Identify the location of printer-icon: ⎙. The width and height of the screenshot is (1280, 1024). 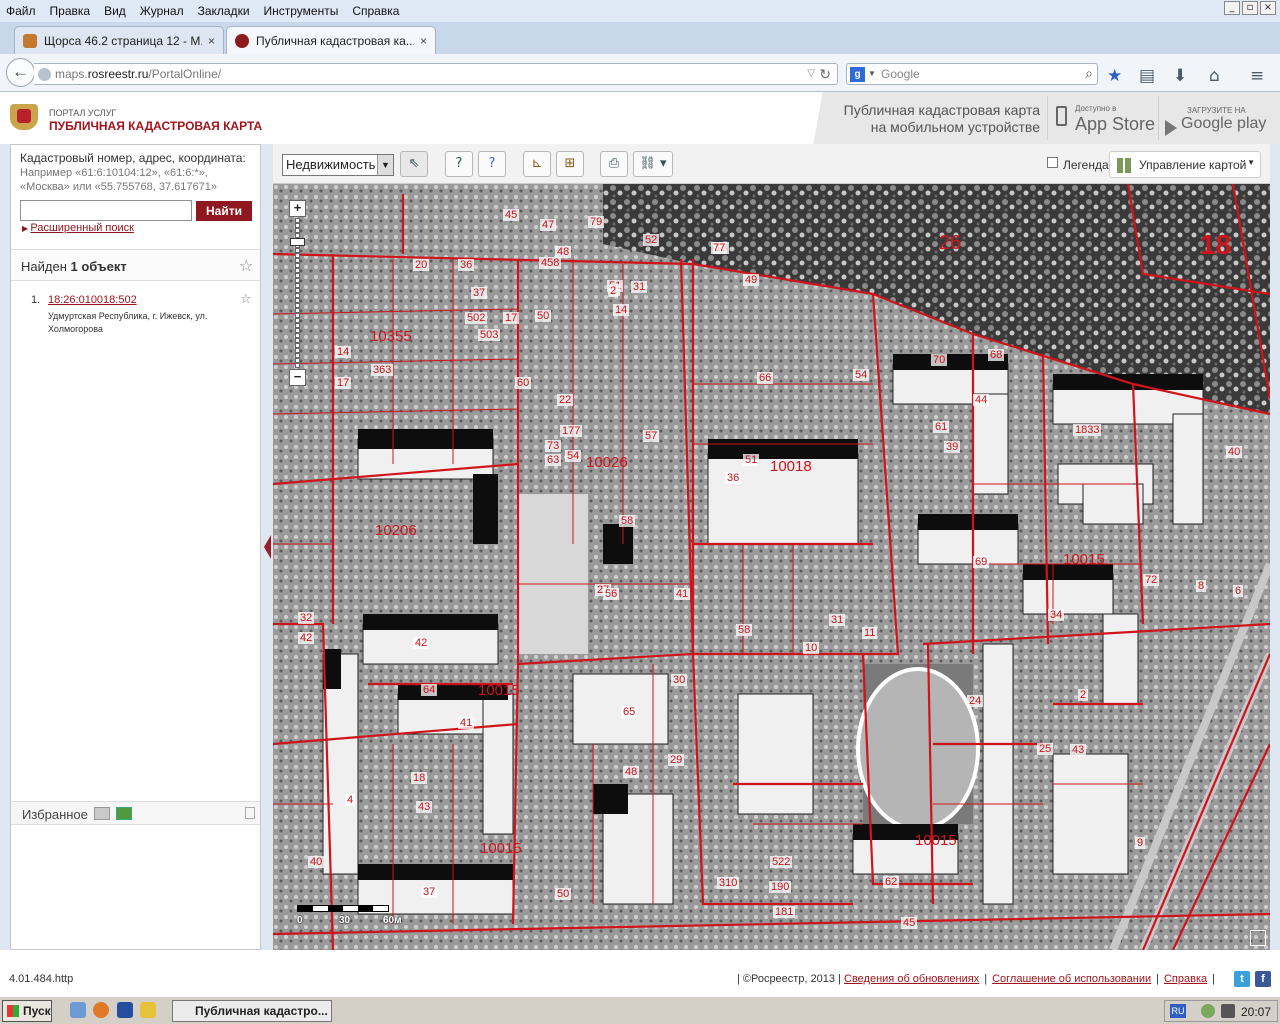
(614, 163).